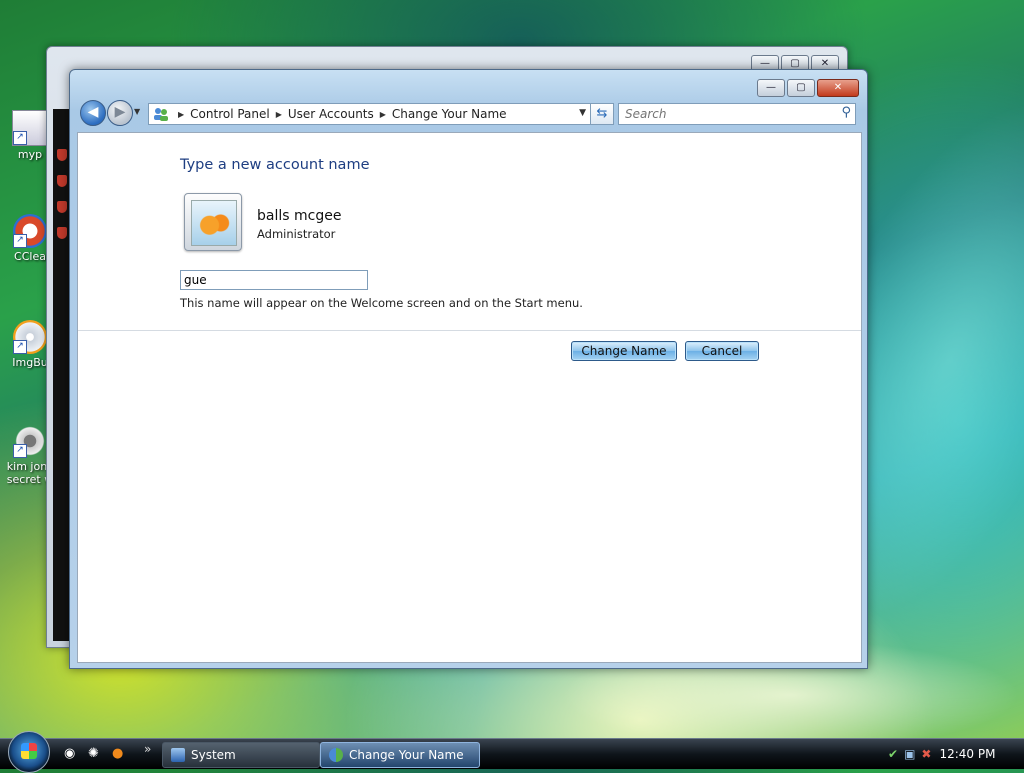 Image resolution: width=1024 pixels, height=773 pixels. I want to click on recent-pages-dropdown-icon: ▼, so click(137, 111).